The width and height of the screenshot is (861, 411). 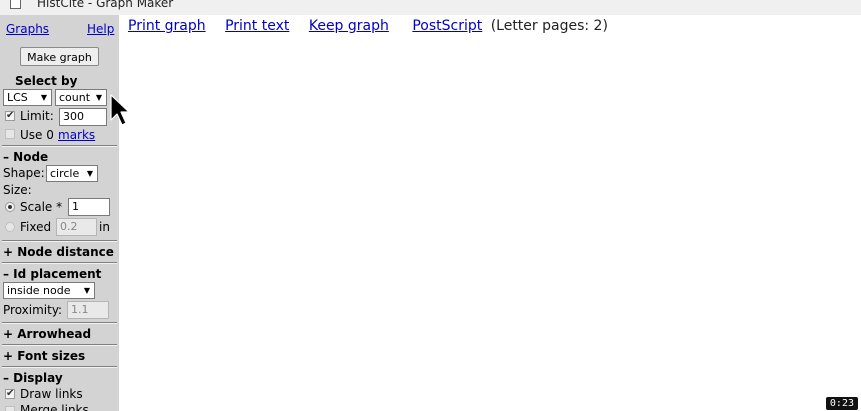 I want to click on shape-dropdown: circle ▼, so click(x=72, y=173).